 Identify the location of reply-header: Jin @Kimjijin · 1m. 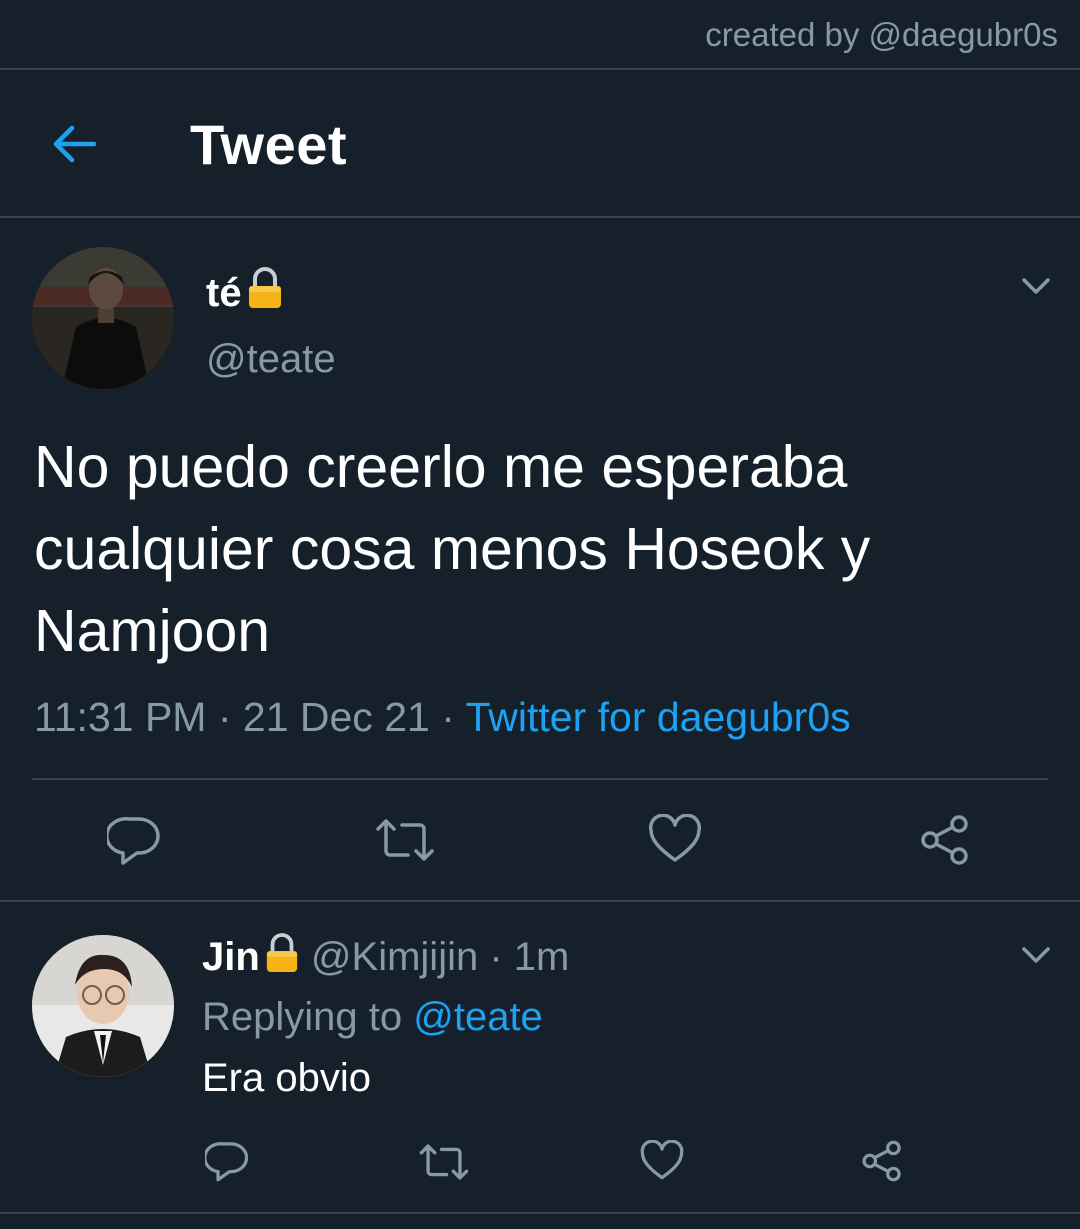
(385, 958).